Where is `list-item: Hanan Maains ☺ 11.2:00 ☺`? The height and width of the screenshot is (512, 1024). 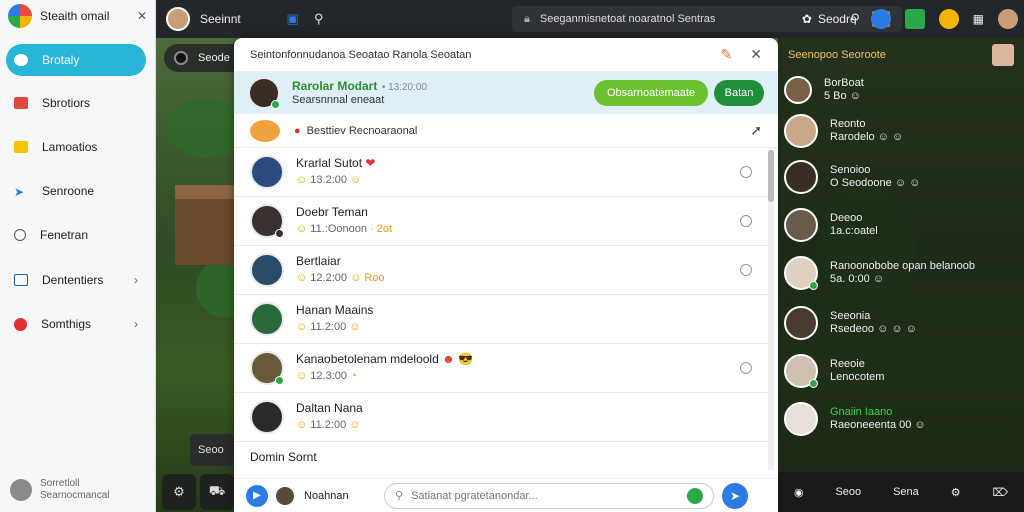 list-item: Hanan Maains ☺ 11.2:00 ☺ is located at coordinates (501, 319).